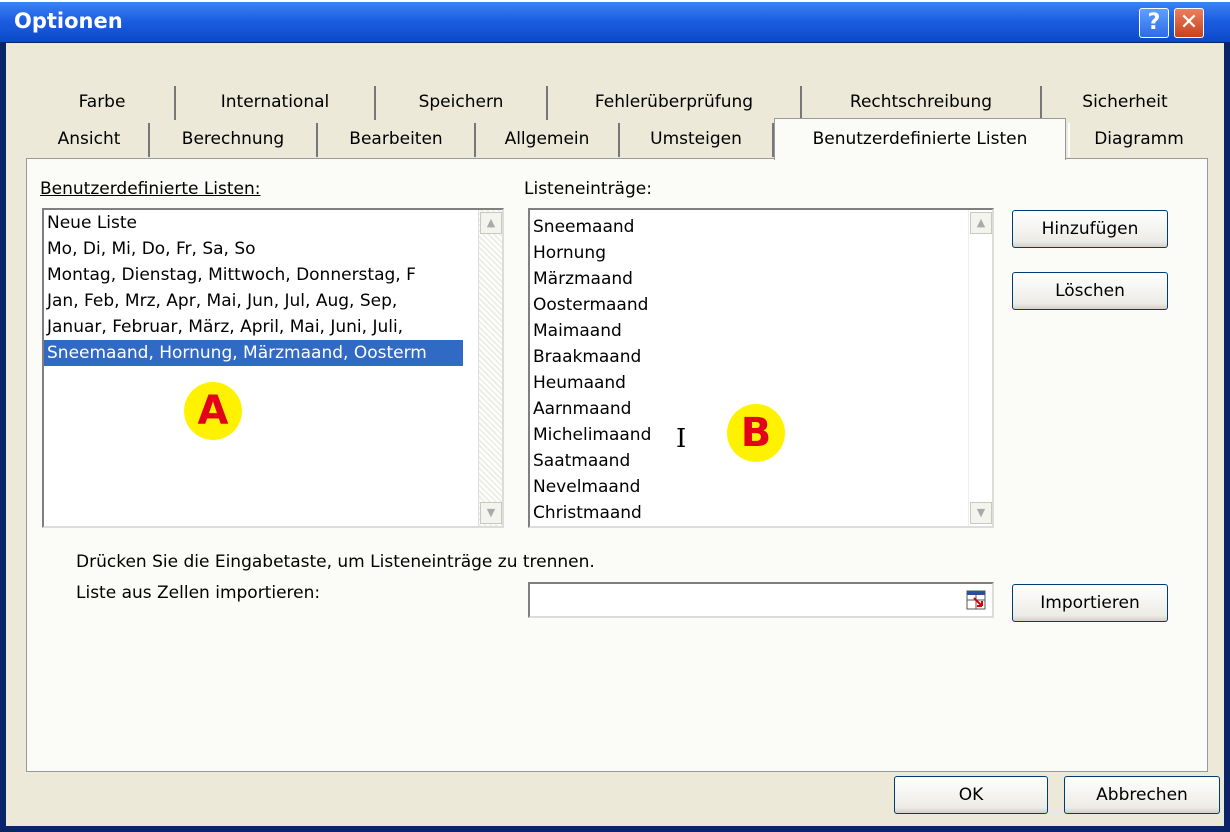 This screenshot has height=832, width=1230. What do you see at coordinates (276, 103) in the screenshot?
I see `tab-international: International` at bounding box center [276, 103].